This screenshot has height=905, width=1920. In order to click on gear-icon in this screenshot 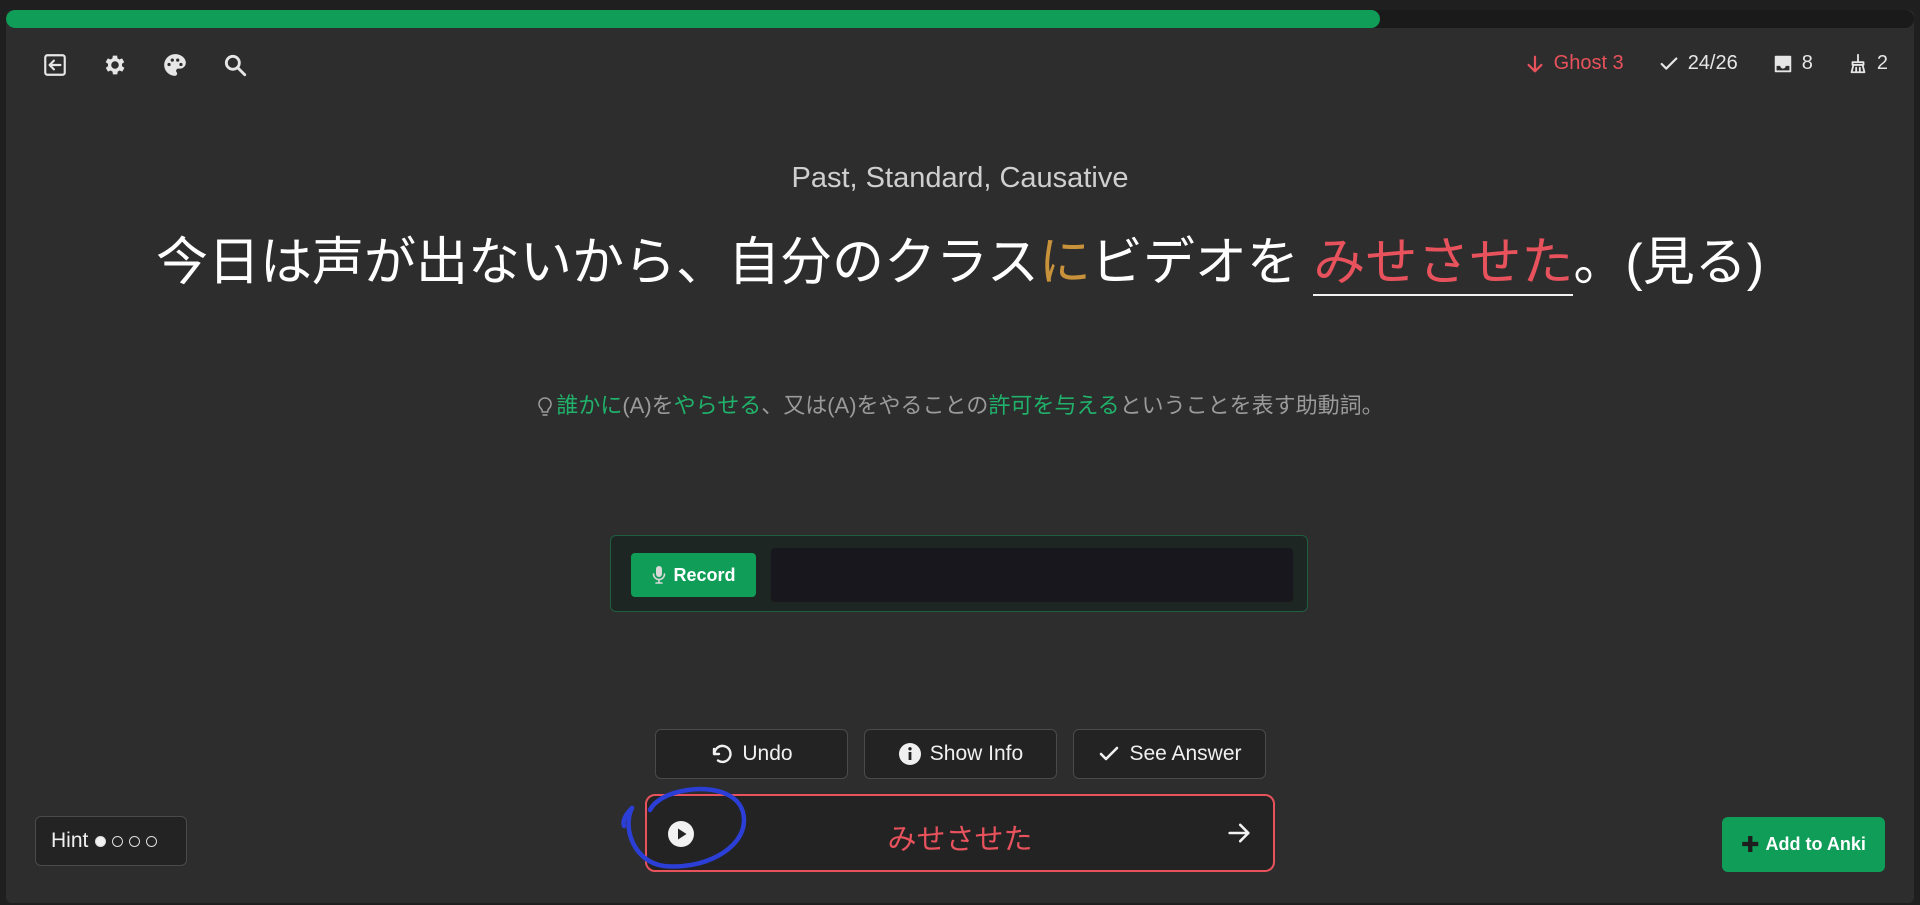, I will do `click(115, 65)`.